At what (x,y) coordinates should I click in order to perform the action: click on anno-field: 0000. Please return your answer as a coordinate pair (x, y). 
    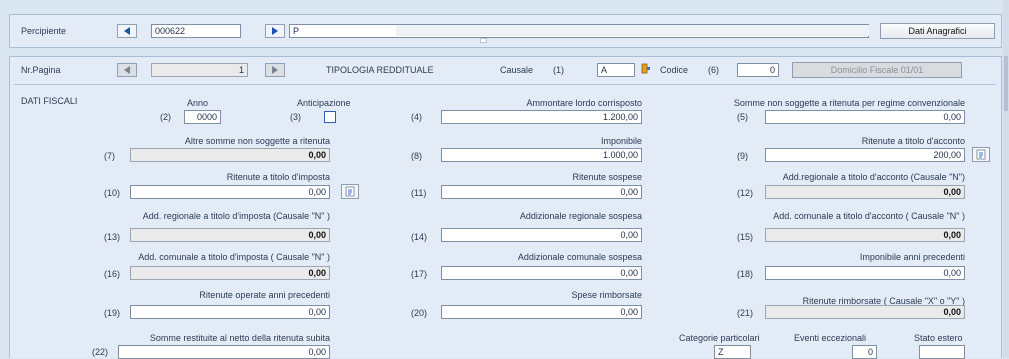
    Looking at the image, I should click on (202, 117).